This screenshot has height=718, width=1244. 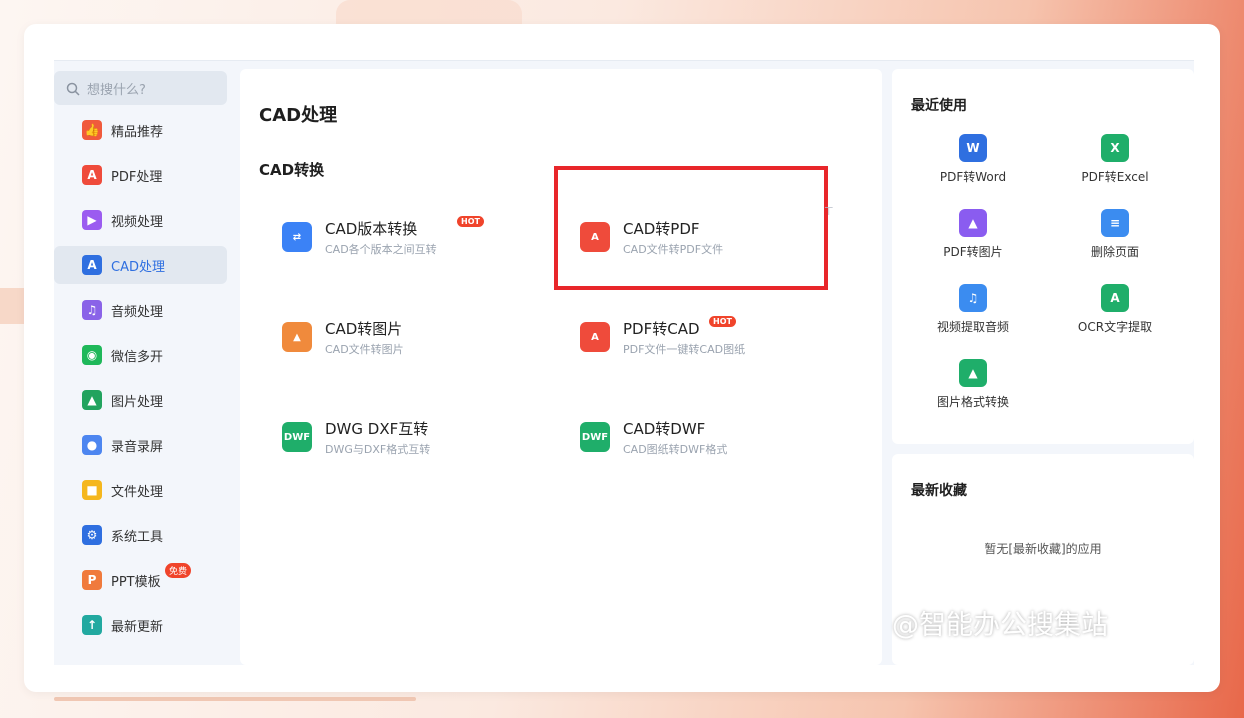 What do you see at coordinates (92, 130) in the screenshot?
I see `thumbs-up-icon: 👍` at bounding box center [92, 130].